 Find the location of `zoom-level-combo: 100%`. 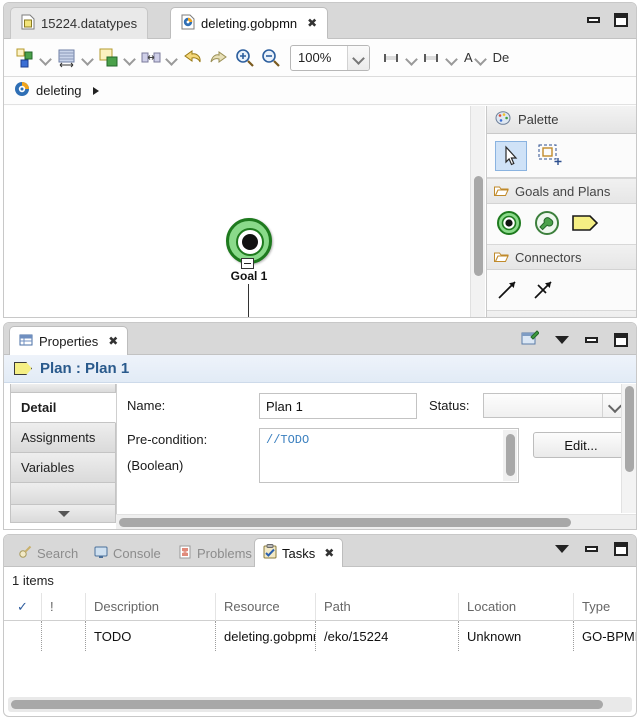

zoom-level-combo: 100% is located at coordinates (330, 57).